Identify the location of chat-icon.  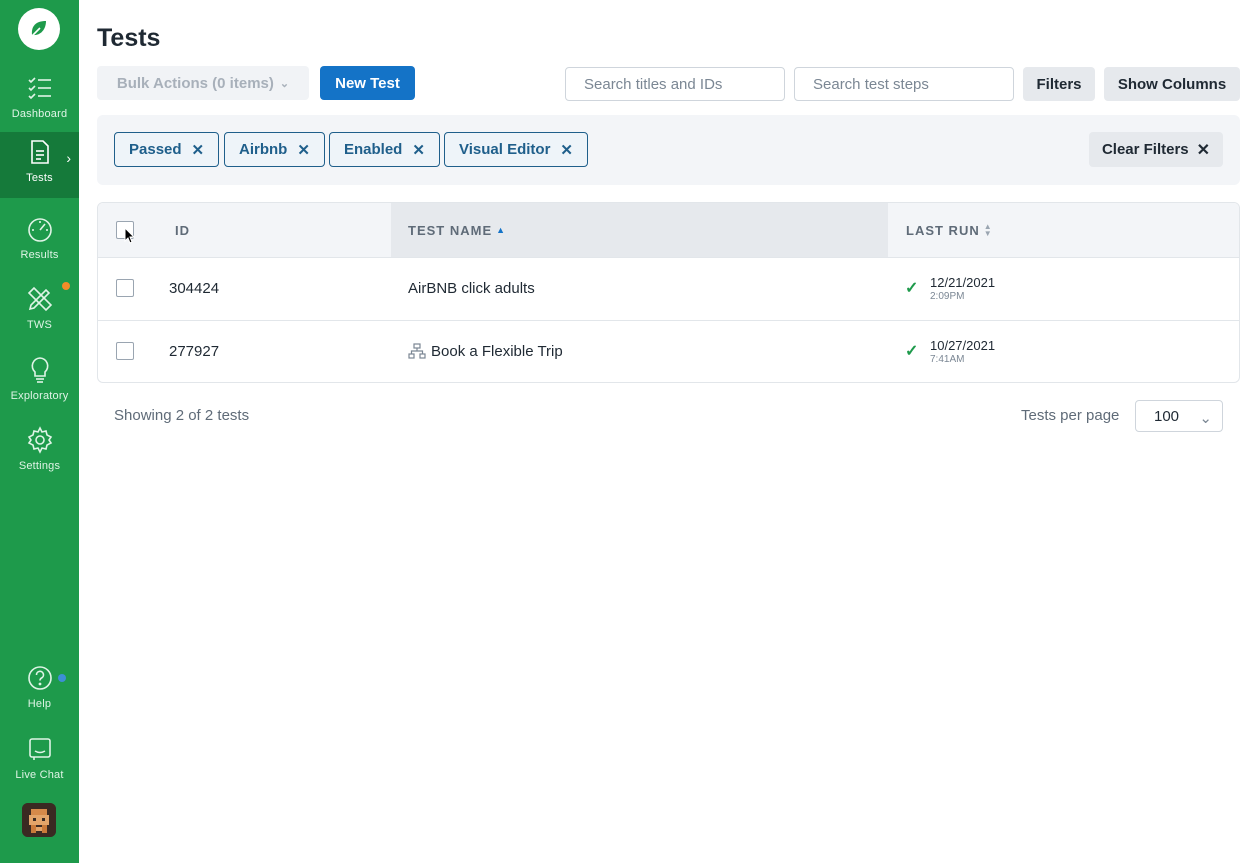
(40, 749).